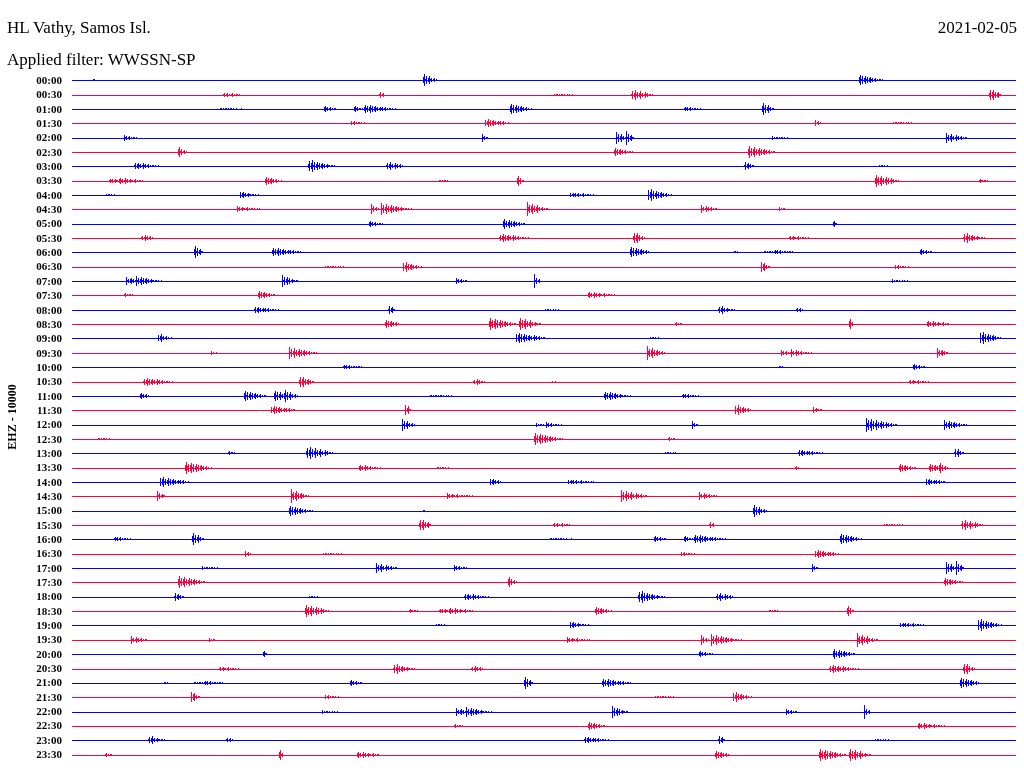 The width and height of the screenshot is (1024, 780). I want to click on time-label: 06:30, so click(49, 266).